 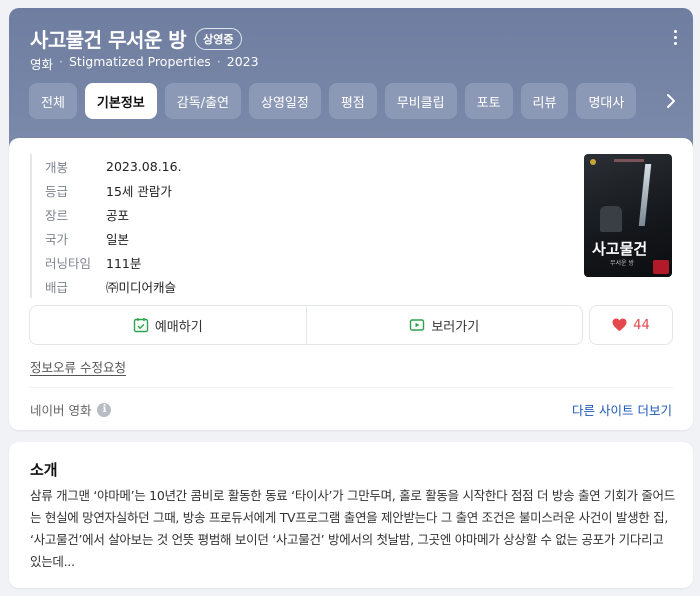 I want to click on watch-label: 보러가기, so click(x=455, y=327).